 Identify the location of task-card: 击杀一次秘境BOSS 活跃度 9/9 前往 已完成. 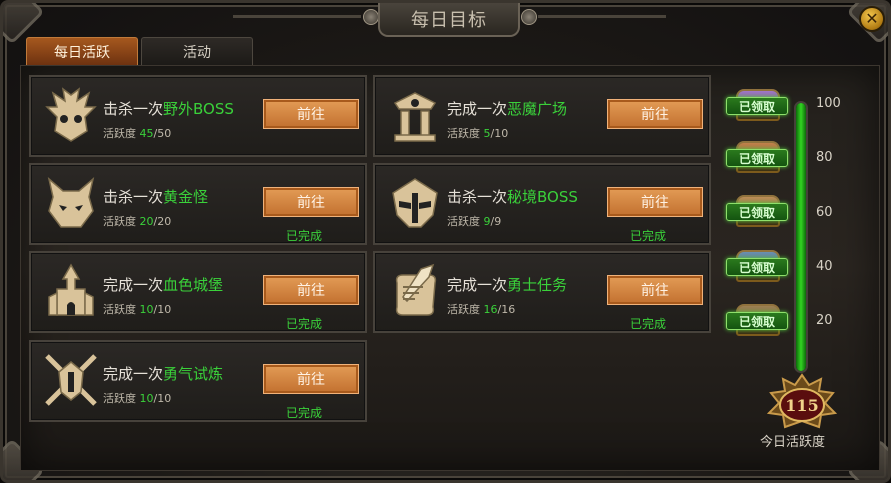
(542, 204).